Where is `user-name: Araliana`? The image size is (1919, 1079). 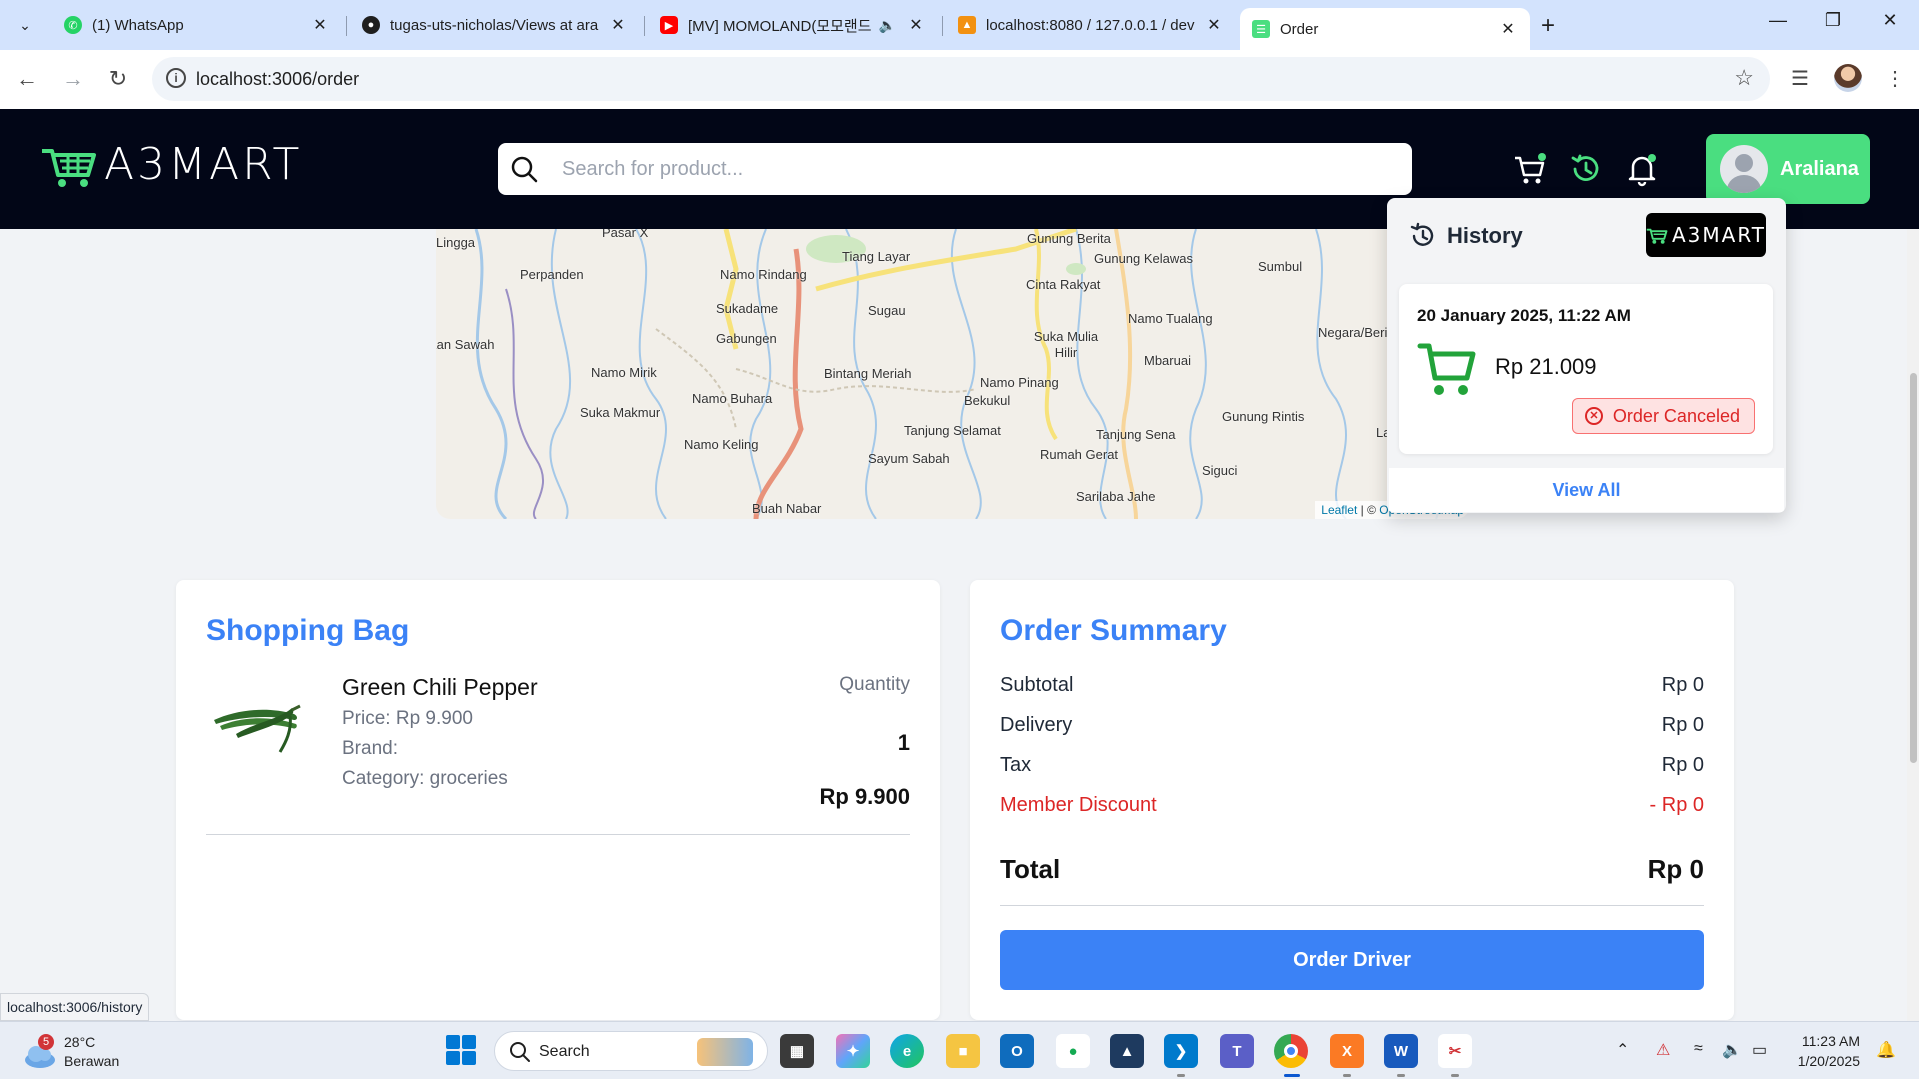 user-name: Araliana is located at coordinates (1819, 168).